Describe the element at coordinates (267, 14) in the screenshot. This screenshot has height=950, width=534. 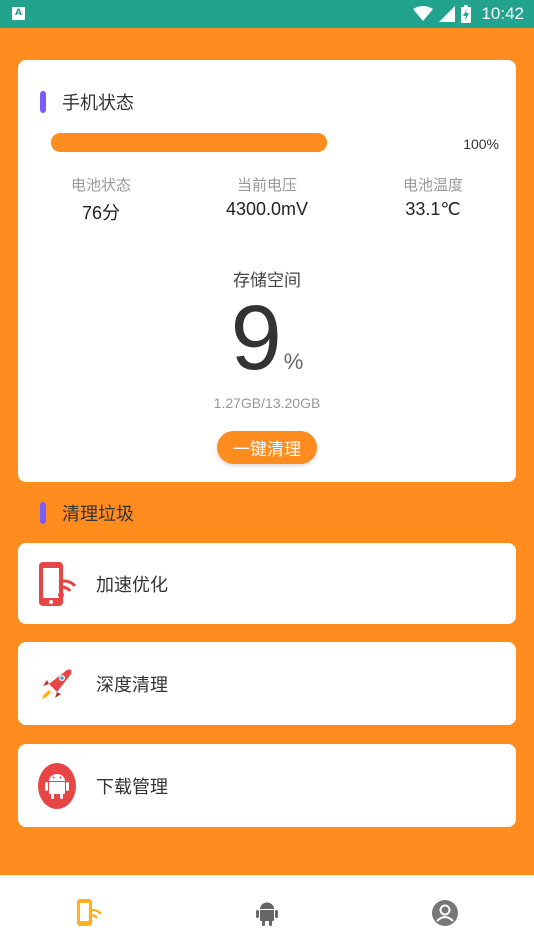
I see `status-bar: A 10:42` at that location.